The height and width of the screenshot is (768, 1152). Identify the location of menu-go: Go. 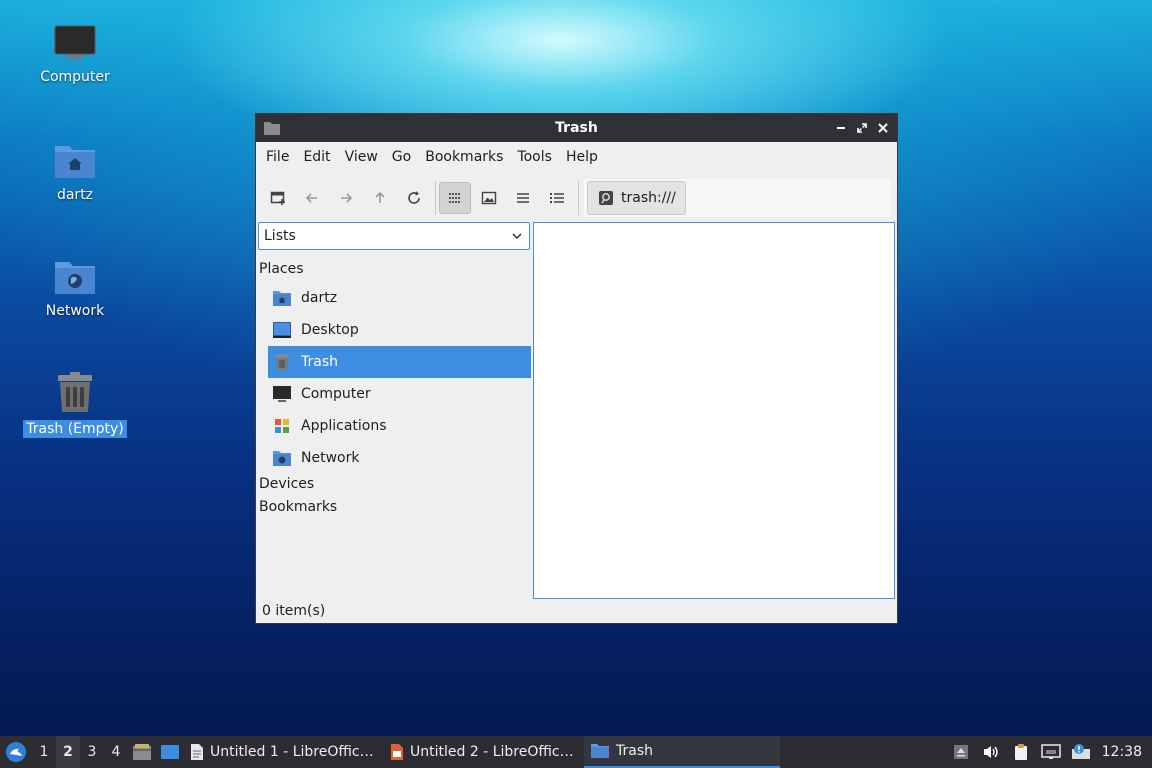
(401, 157).